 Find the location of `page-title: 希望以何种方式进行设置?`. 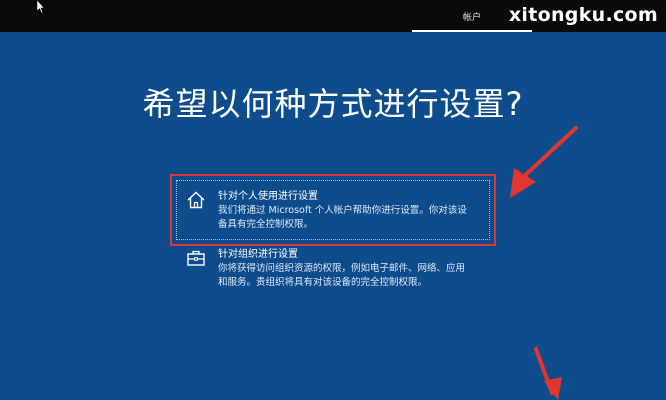

page-title: 希望以何种方式进行设置? is located at coordinates (333, 104).